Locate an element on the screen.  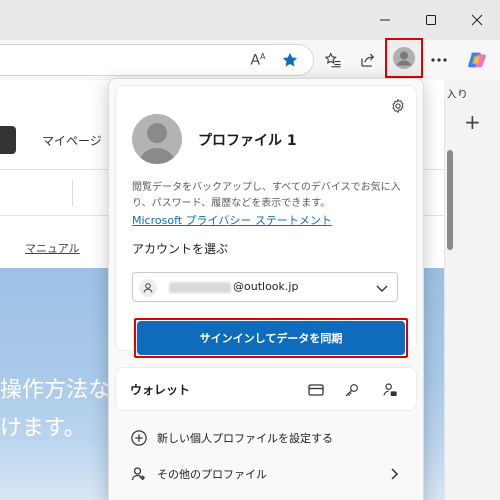
favorite-star-button is located at coordinates (290, 60).